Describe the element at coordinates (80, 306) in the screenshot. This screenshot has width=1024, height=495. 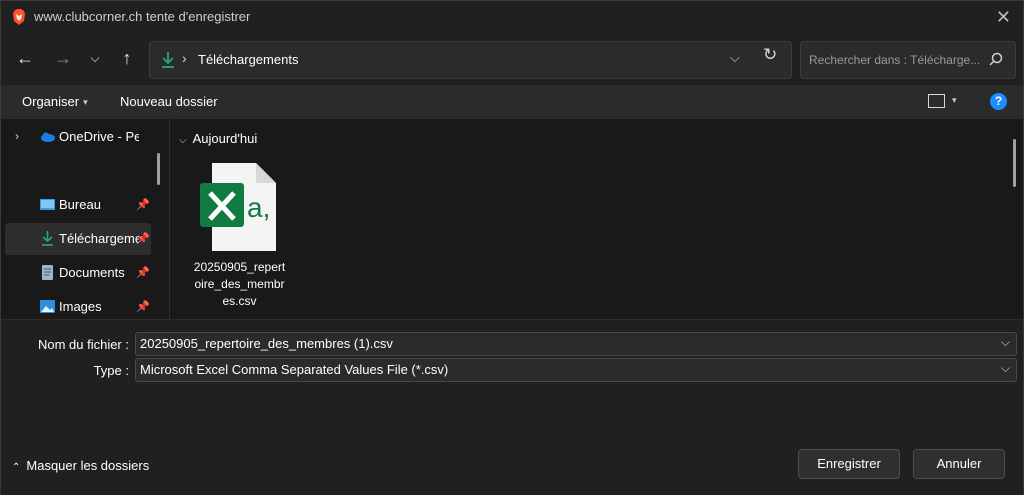
I see `sidebar-item-label: Images` at that location.